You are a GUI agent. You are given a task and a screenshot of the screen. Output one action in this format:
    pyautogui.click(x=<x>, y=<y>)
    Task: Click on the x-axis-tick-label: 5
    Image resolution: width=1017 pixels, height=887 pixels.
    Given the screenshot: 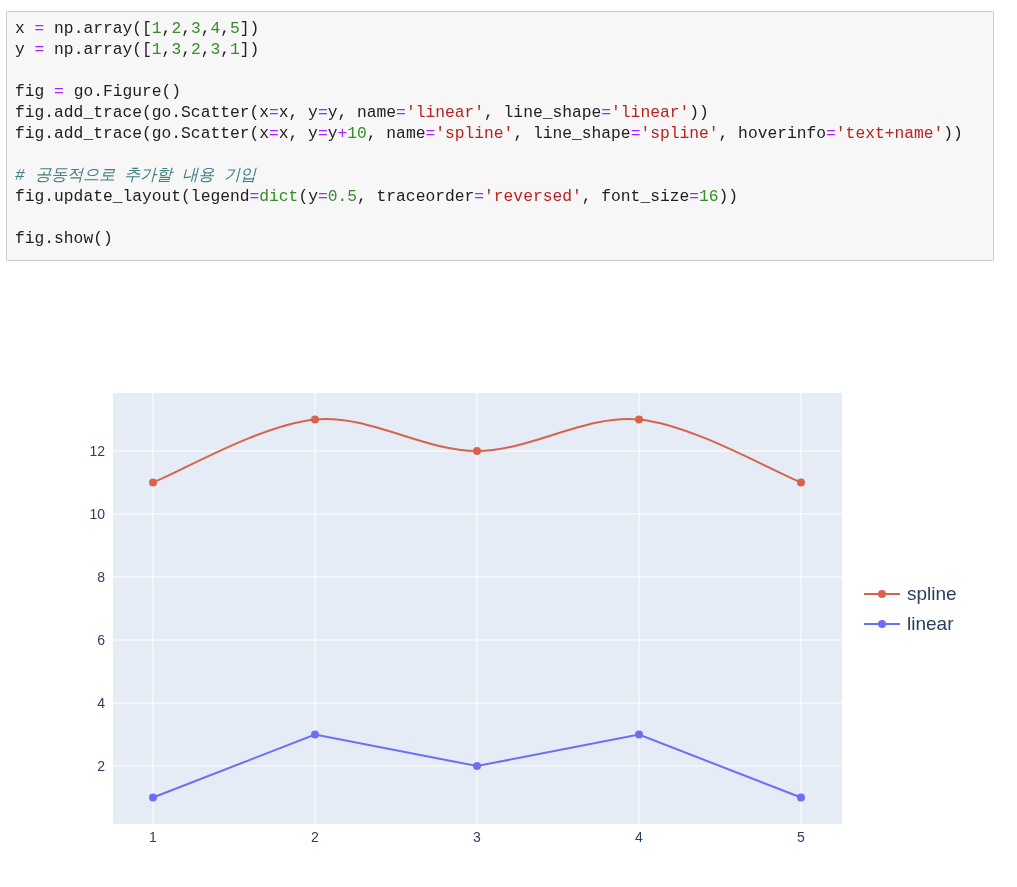 What is the action you would take?
    pyautogui.click(x=801, y=837)
    